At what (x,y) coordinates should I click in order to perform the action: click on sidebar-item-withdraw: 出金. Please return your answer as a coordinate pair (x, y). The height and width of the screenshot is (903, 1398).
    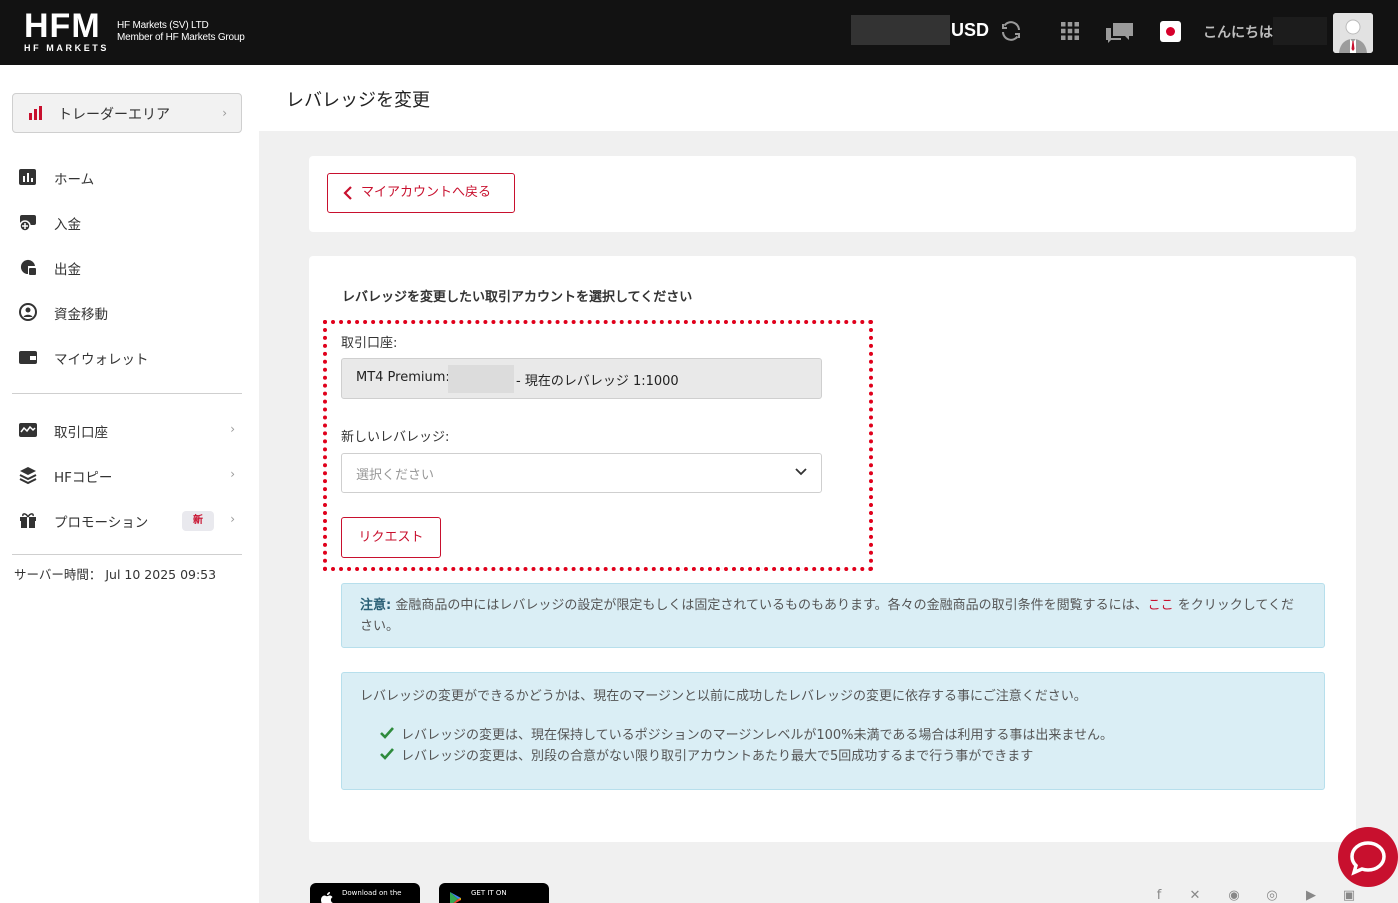
    Looking at the image, I should click on (130, 268).